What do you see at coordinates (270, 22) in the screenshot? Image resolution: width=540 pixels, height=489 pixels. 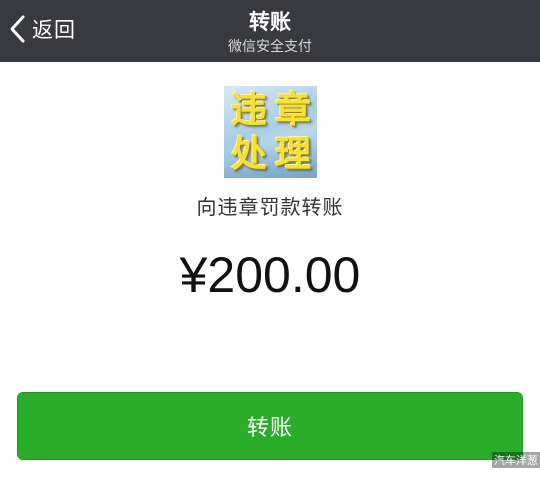 I see `page-title: 转账` at bounding box center [270, 22].